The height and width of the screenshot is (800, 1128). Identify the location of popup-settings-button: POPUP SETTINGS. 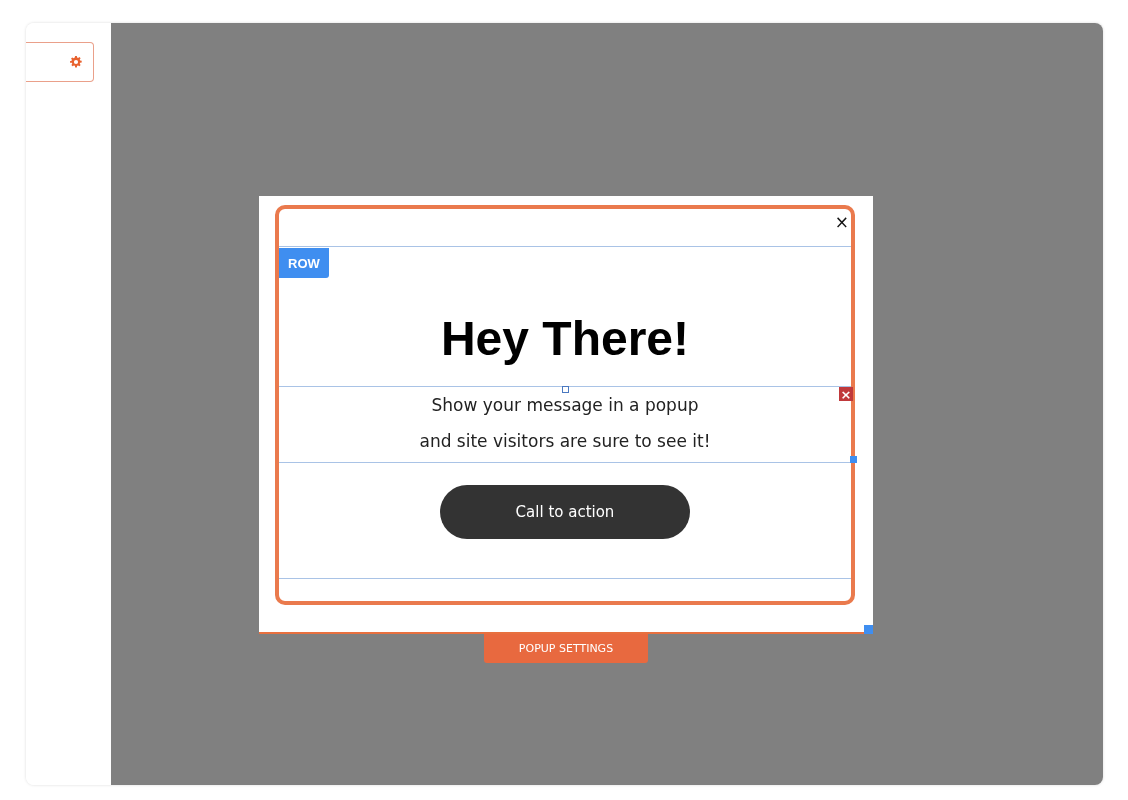
(566, 648).